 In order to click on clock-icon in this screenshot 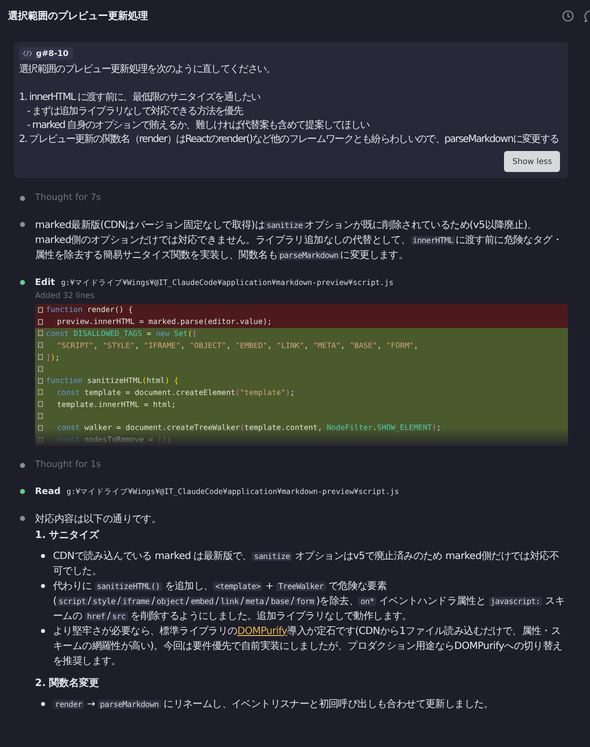, I will do `click(568, 16)`.